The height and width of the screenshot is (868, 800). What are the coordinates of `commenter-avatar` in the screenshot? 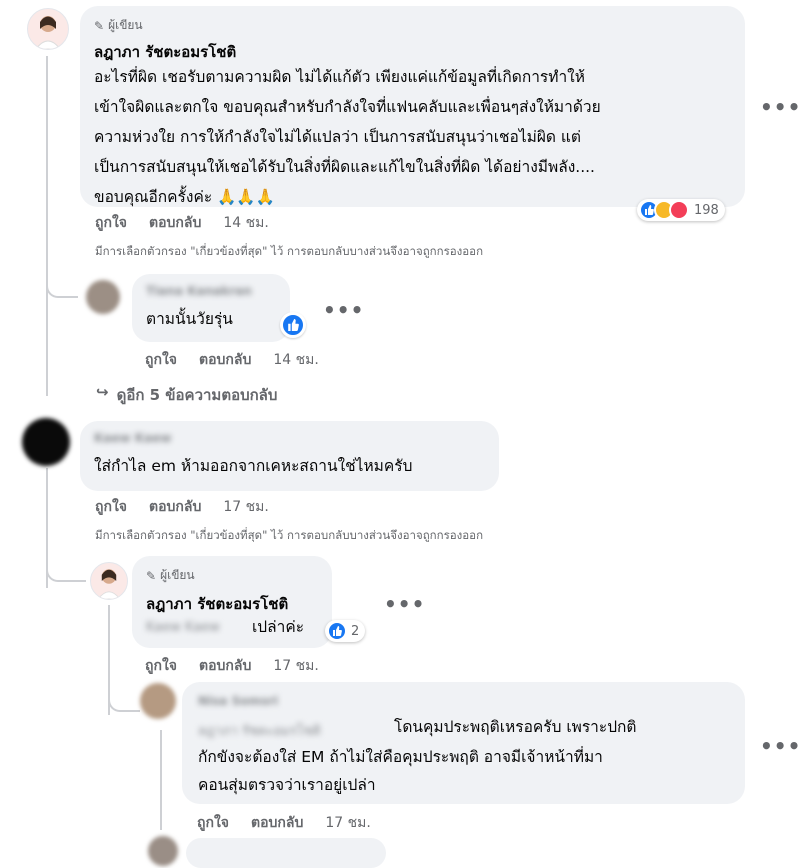 It's located at (46, 442).